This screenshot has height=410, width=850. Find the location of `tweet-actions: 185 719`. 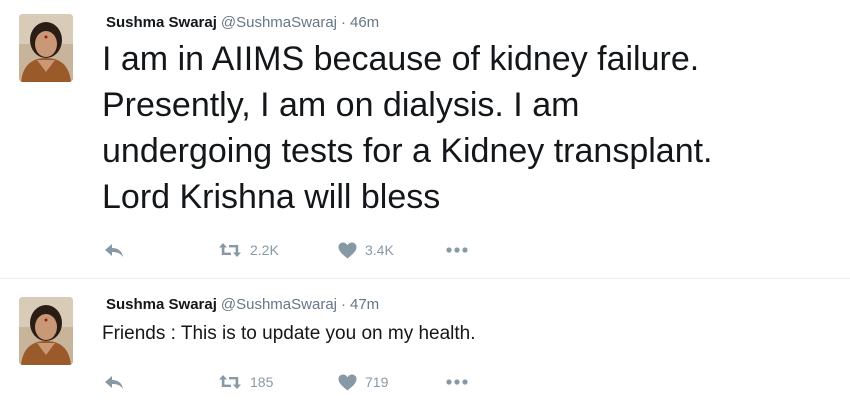

tweet-actions: 185 719 is located at coordinates (304, 382).